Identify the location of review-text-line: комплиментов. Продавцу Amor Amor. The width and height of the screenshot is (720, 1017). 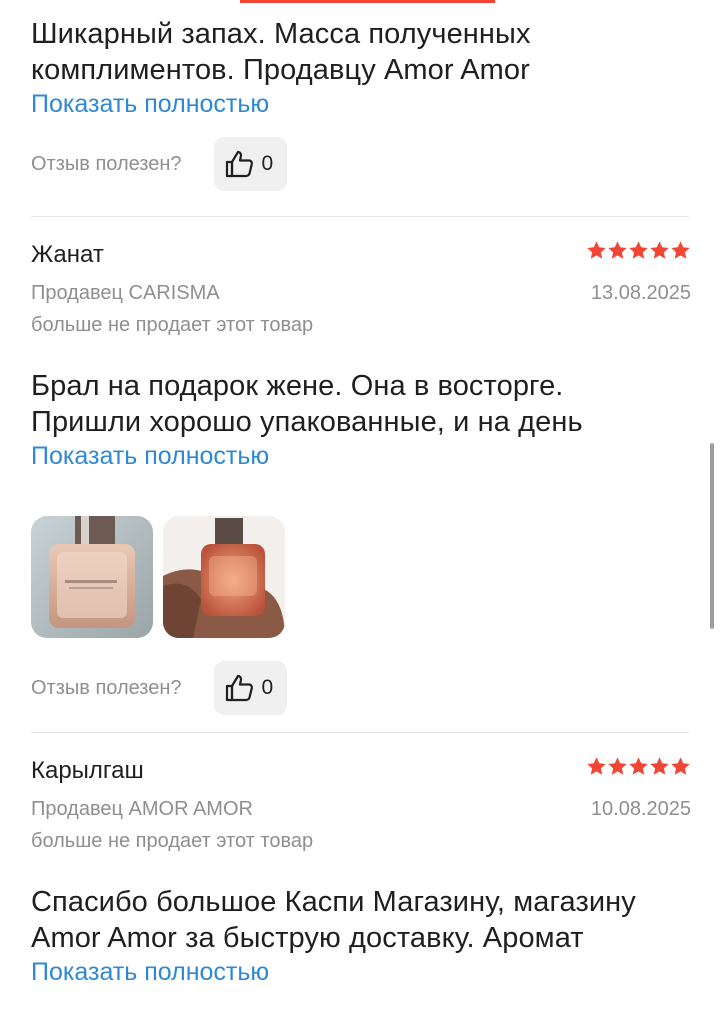
(280, 70).